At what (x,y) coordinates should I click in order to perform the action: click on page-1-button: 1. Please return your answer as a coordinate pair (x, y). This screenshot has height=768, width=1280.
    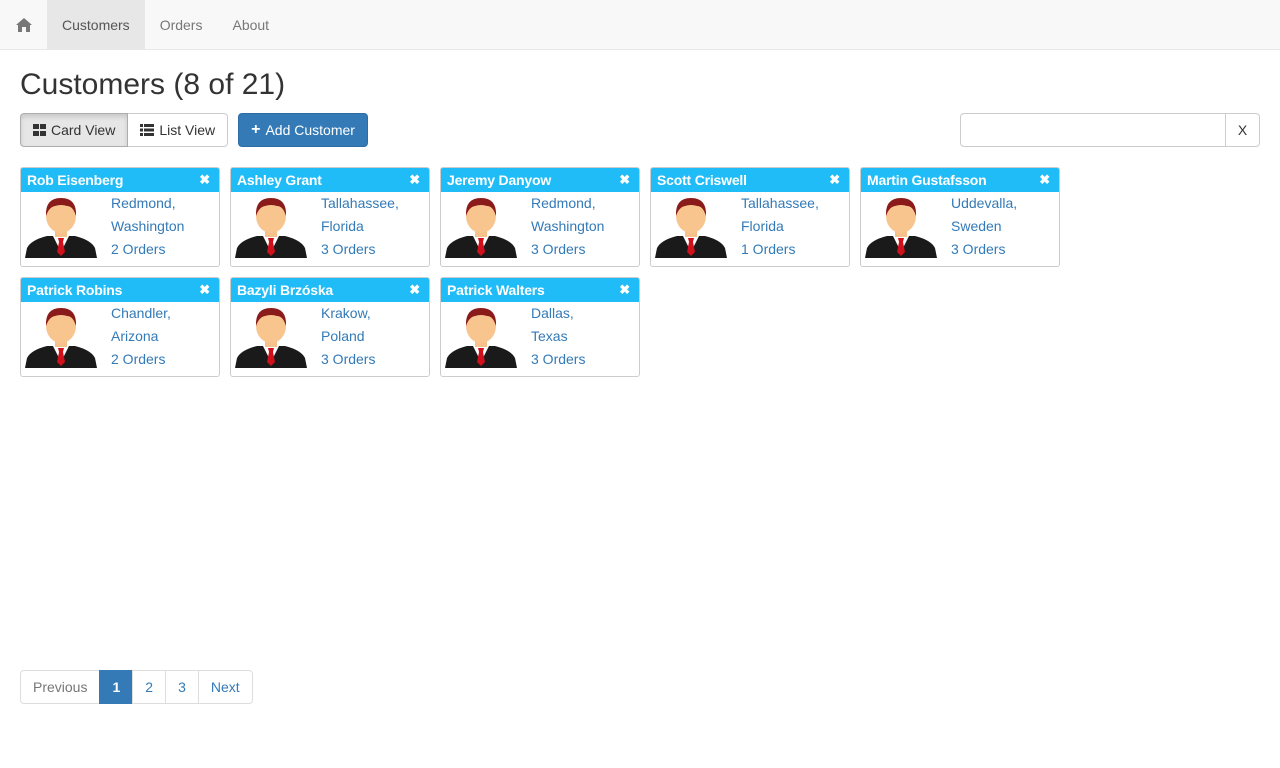
    Looking at the image, I should click on (116, 687).